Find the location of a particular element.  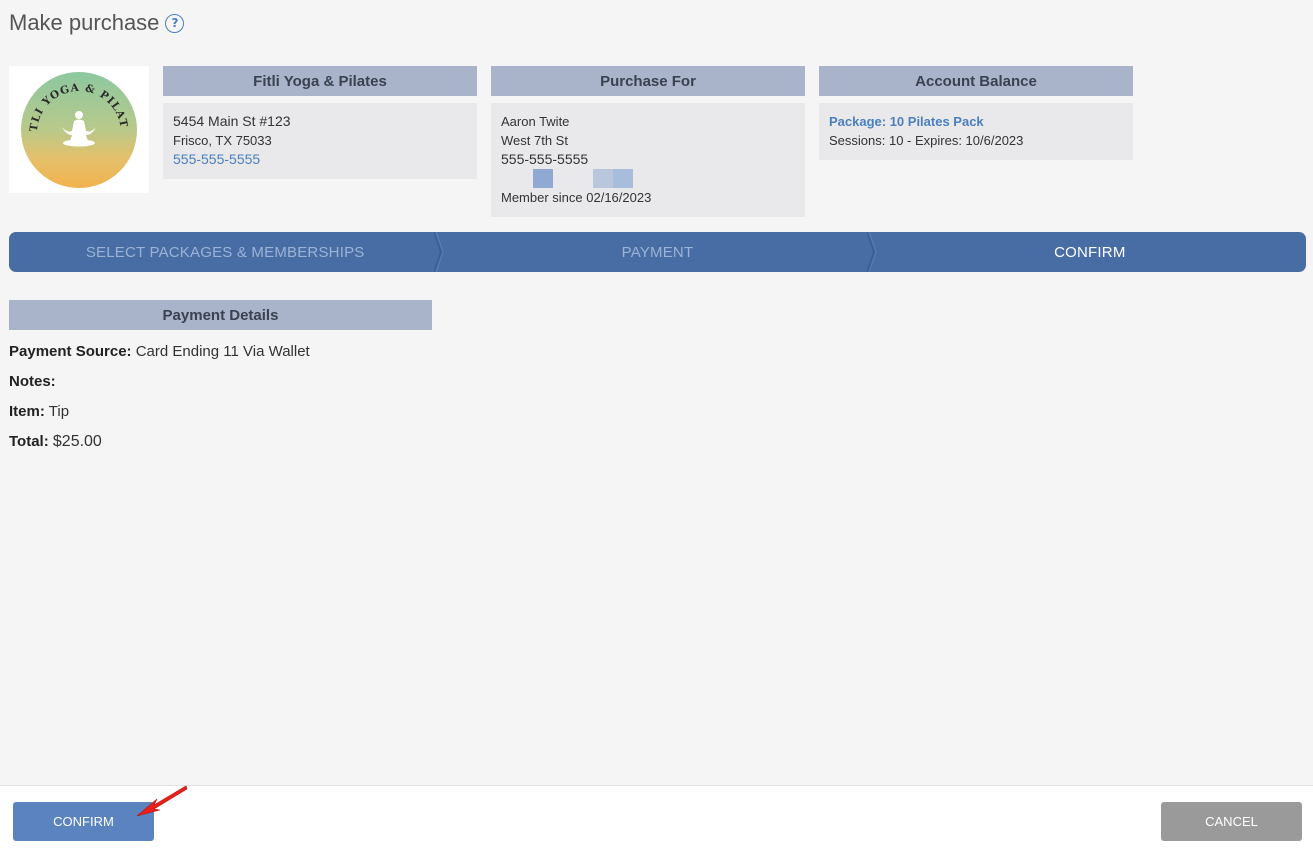

account-balance-title: Account Balance is located at coordinates (976, 81).